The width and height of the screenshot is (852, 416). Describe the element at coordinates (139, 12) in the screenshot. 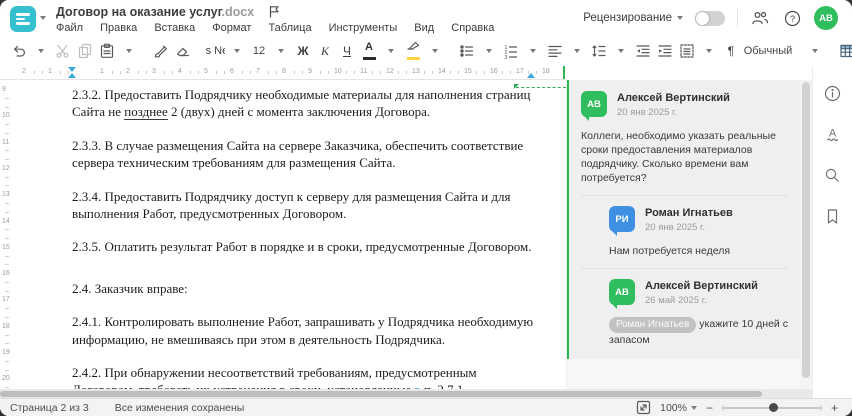

I see `document-title: Договор на оказание услуг` at that location.